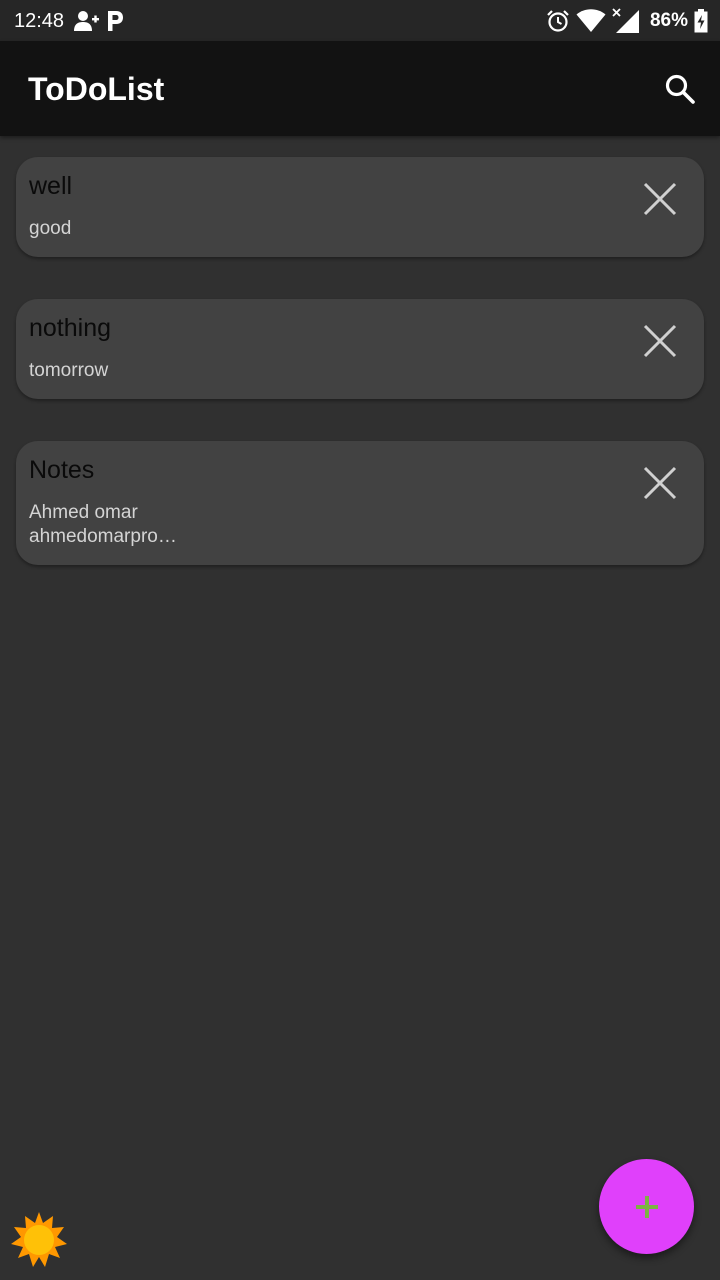  I want to click on note-body-line: tomorrow, so click(69, 370).